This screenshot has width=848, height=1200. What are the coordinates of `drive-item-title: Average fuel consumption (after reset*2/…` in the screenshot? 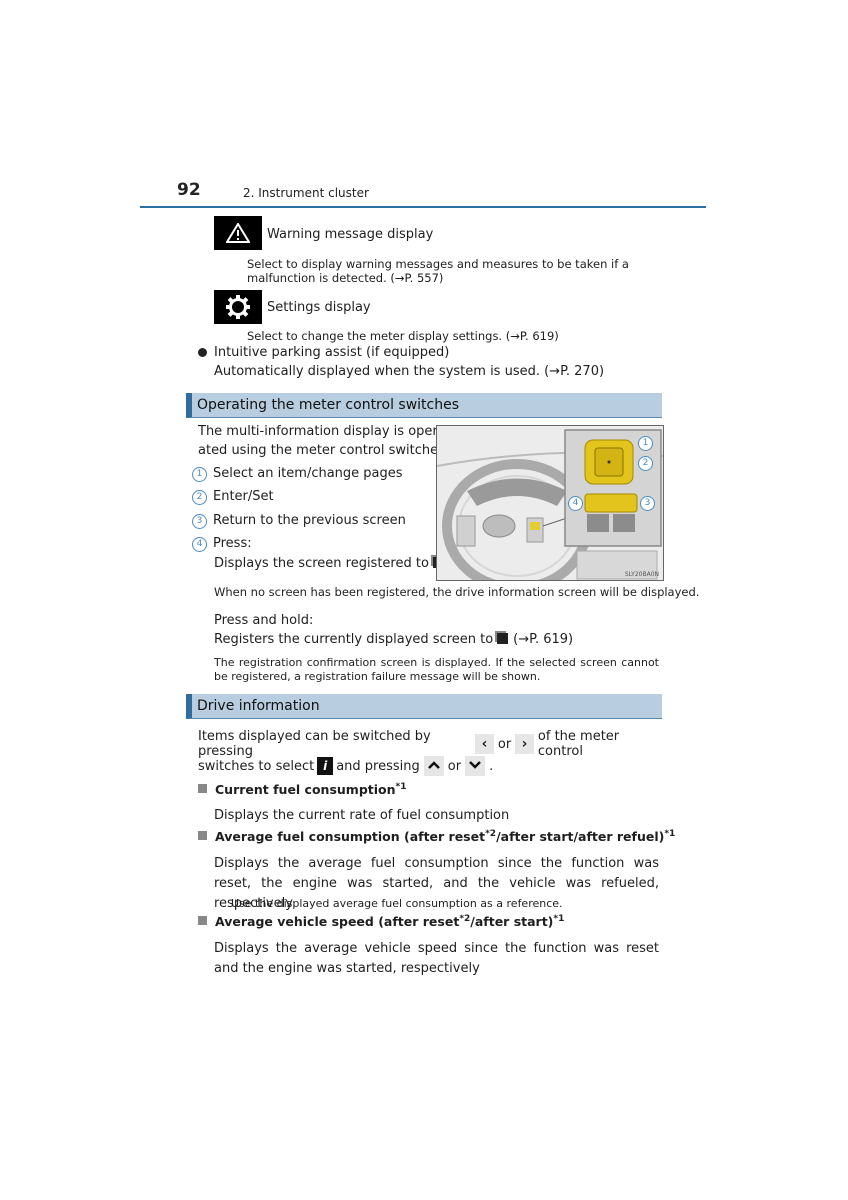 It's located at (436, 836).